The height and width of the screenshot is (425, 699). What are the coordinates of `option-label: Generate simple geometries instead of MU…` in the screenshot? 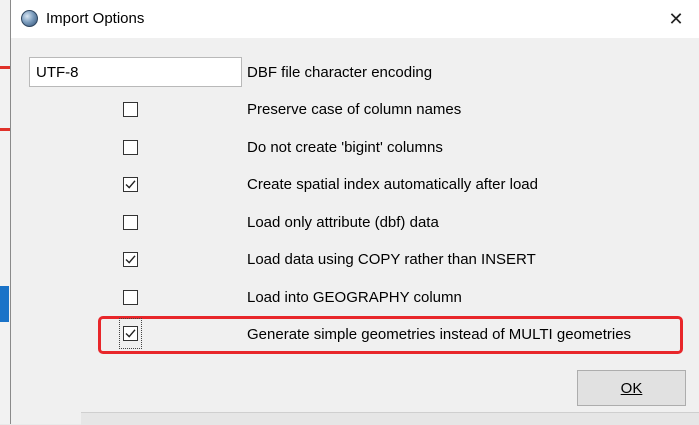 It's located at (439, 334).